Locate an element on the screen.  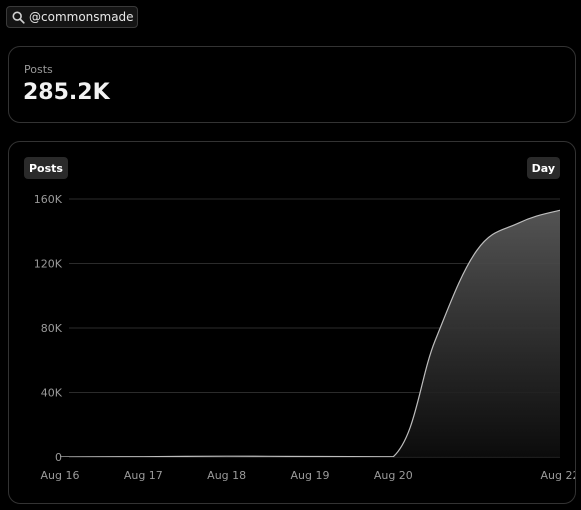
stat-label: Posts is located at coordinates (38, 69).